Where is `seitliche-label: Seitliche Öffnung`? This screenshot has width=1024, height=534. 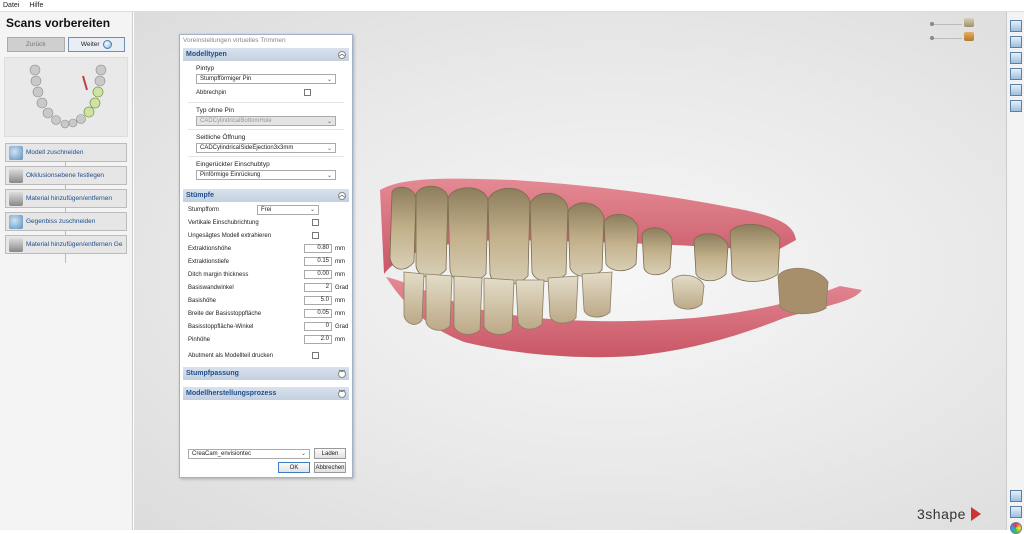 seitliche-label: Seitliche Öffnung is located at coordinates (221, 137).